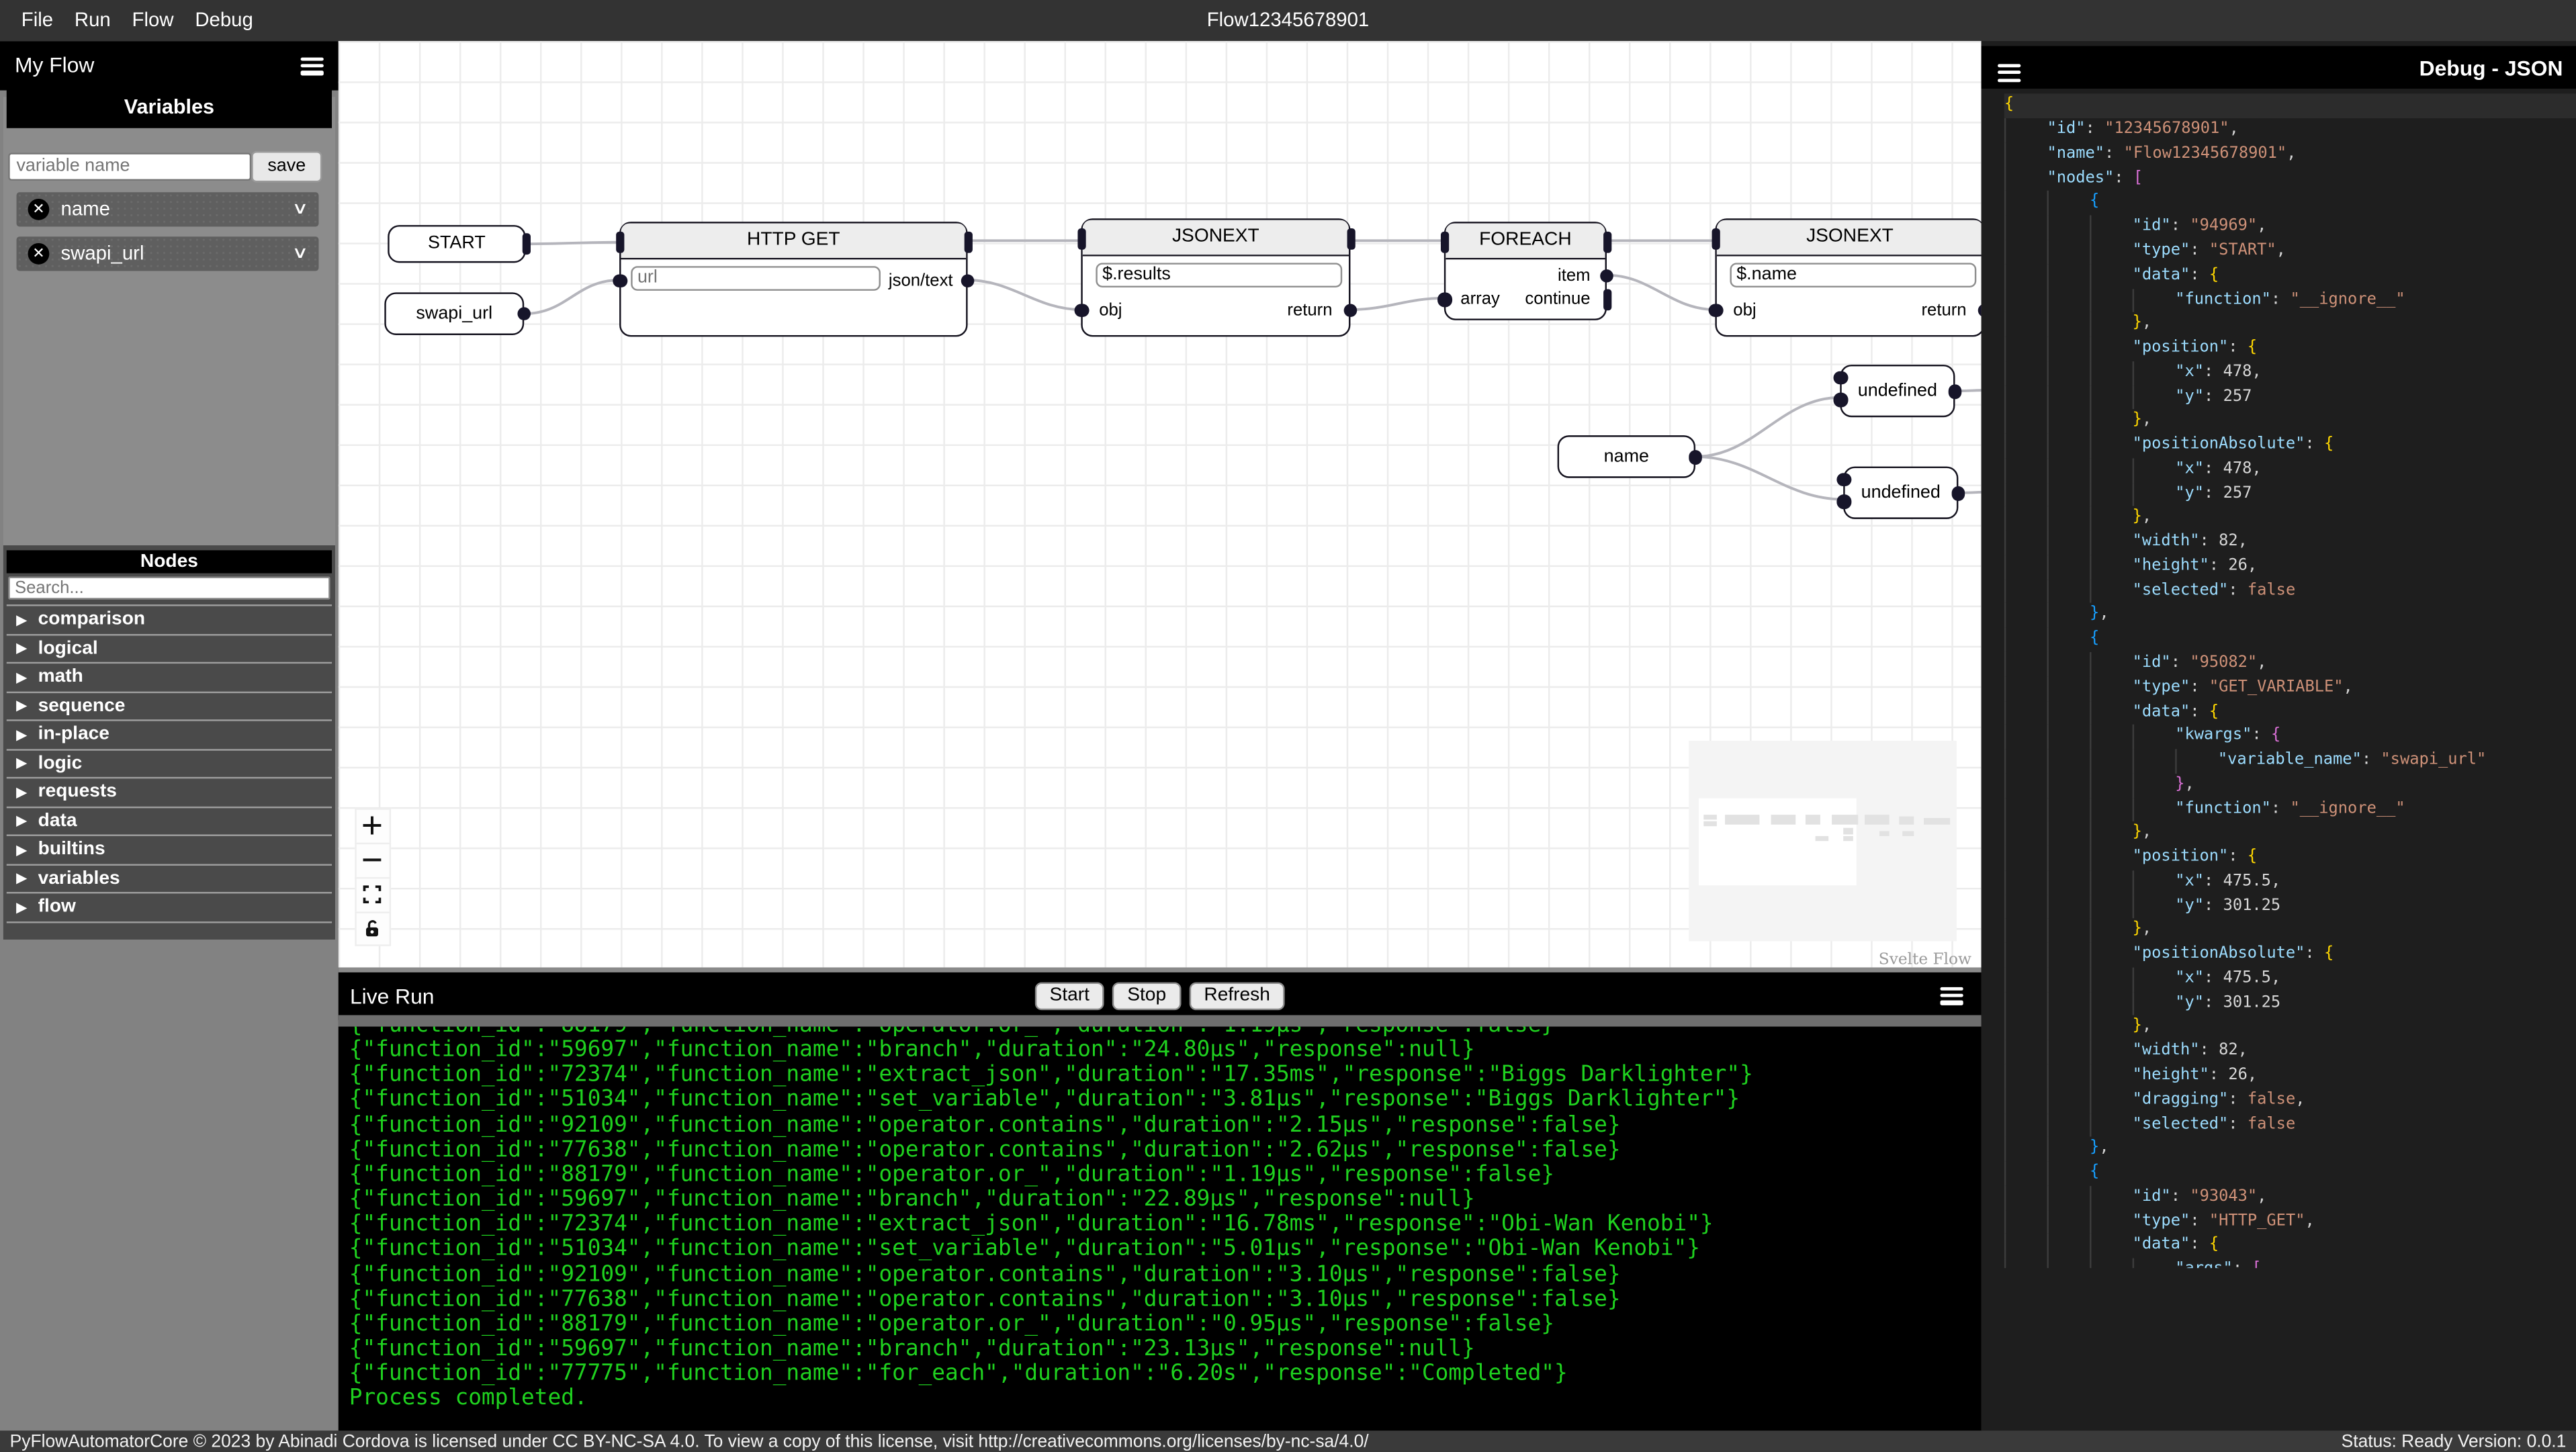  What do you see at coordinates (1843, 479) in the screenshot?
I see `undefined2-in-handle-a` at bounding box center [1843, 479].